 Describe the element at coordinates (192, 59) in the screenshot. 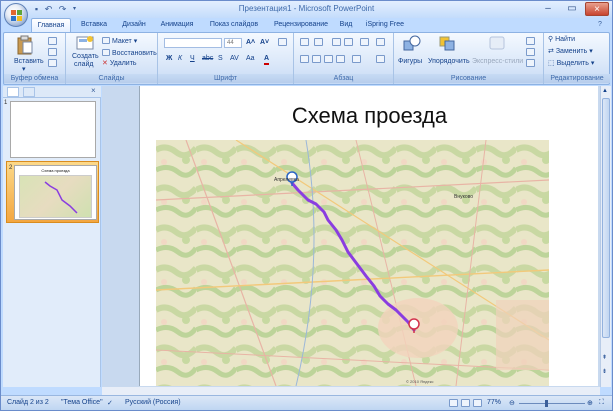

I see `underline-icon: Ч` at that location.